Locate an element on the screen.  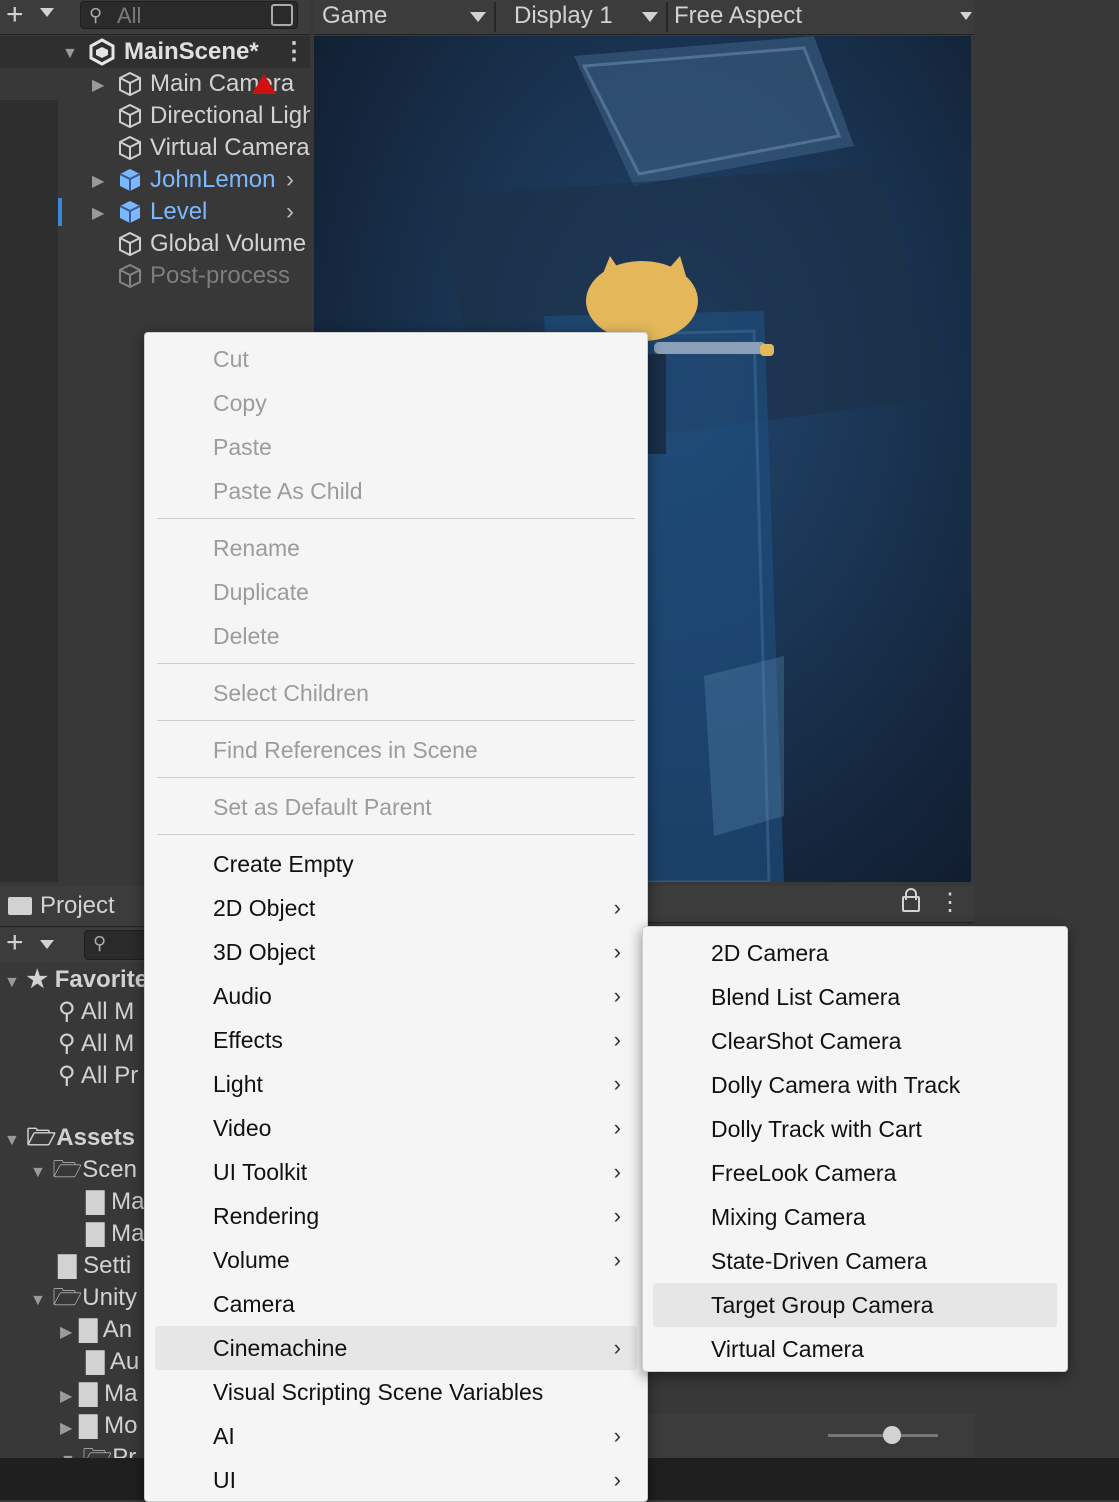
menu-item-ui-toolkit: UI Toolkit › is located at coordinates (396, 1172).